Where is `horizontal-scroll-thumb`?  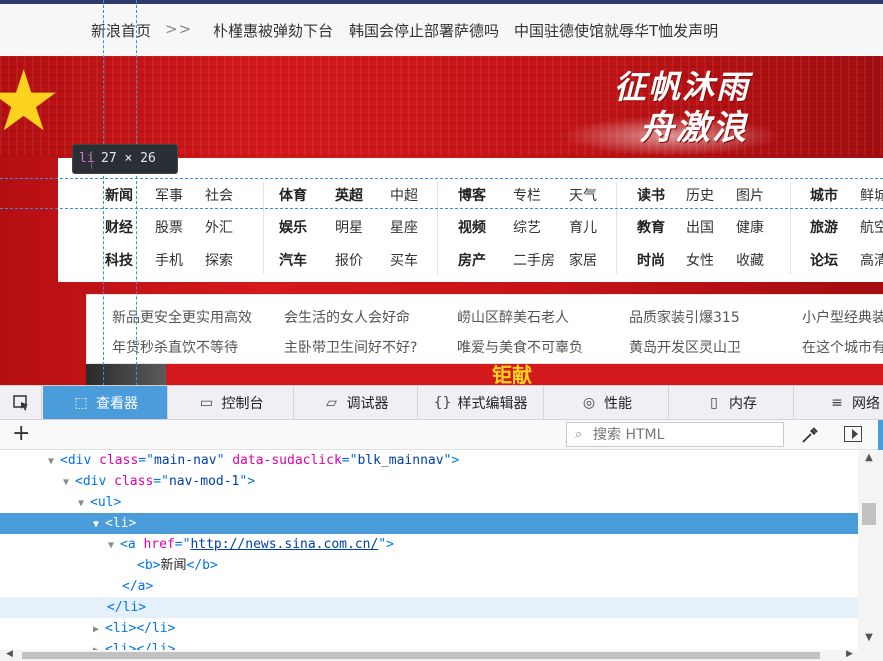
horizontal-scroll-thumb is located at coordinates (421, 655).